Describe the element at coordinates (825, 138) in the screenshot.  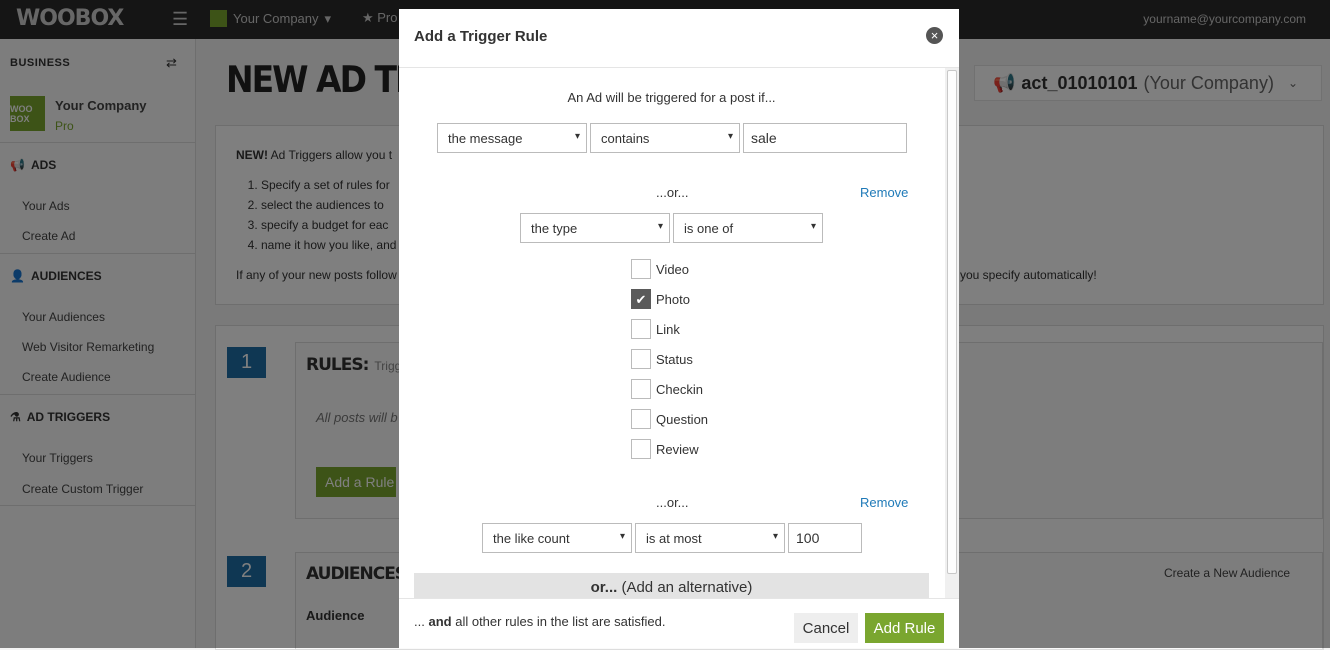
I see `condition-1-value-input: sale` at that location.